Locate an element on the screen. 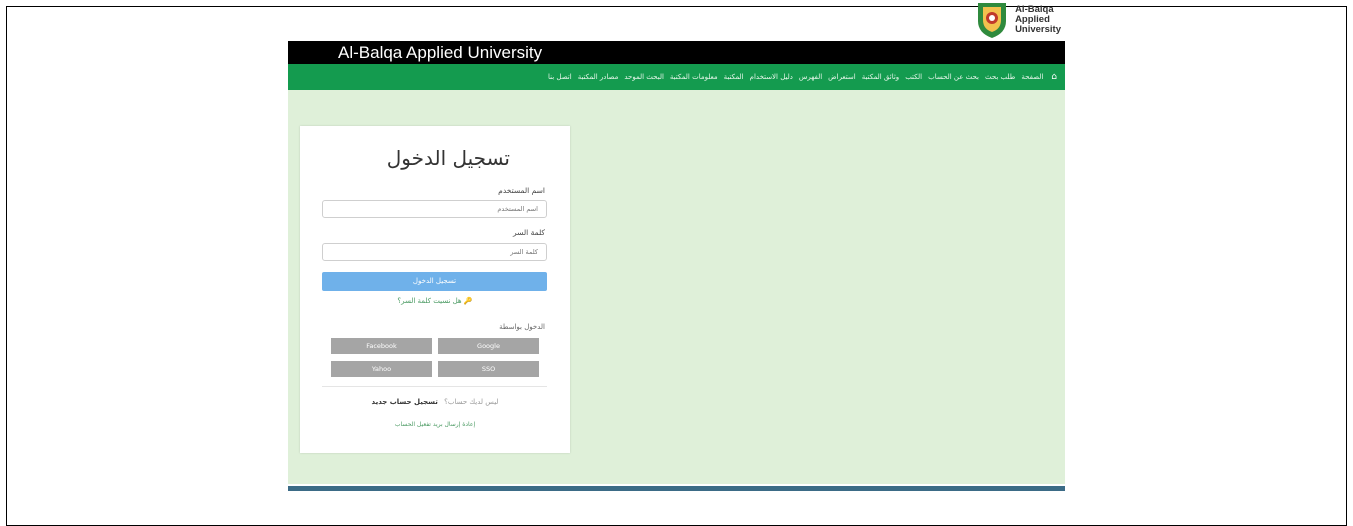 The width and height of the screenshot is (1353, 526). university-emblem-icon is located at coordinates (992, 20).